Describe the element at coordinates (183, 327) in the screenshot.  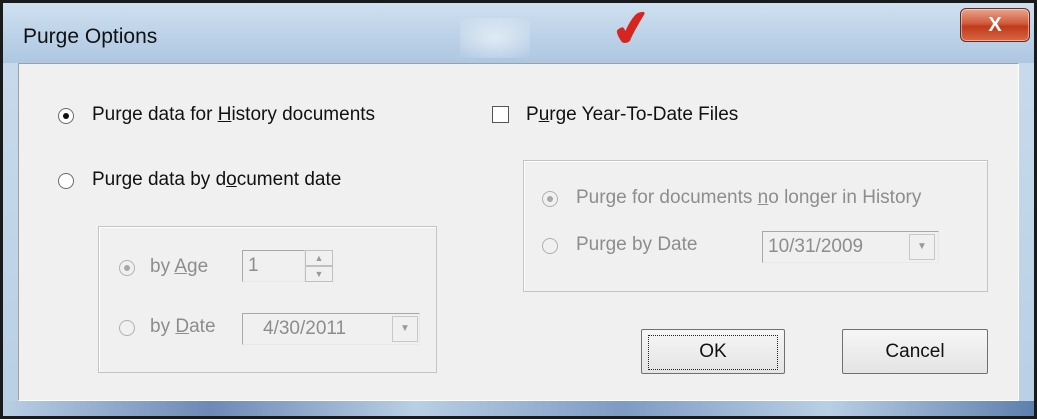
I see `by-date-label: by Date` at that location.